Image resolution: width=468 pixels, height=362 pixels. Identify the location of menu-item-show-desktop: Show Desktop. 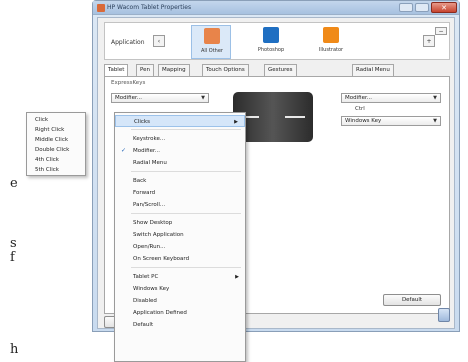
(180, 223).